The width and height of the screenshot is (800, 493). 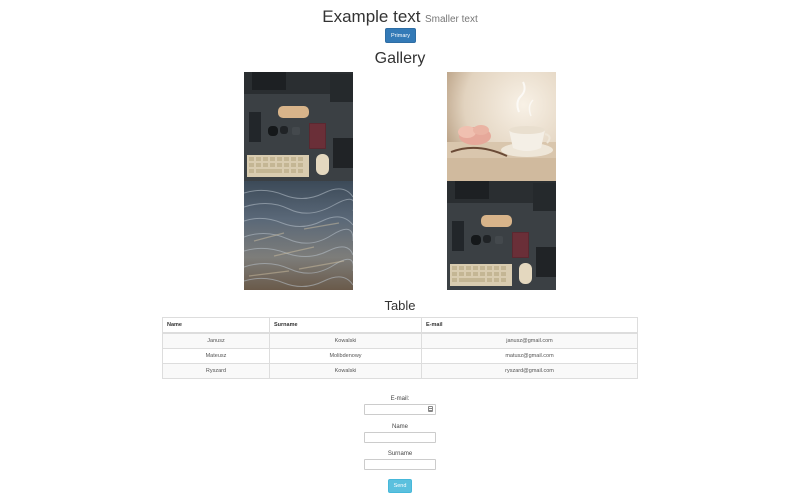 What do you see at coordinates (216, 371) in the screenshot?
I see `cell-name: Ryszard` at bounding box center [216, 371].